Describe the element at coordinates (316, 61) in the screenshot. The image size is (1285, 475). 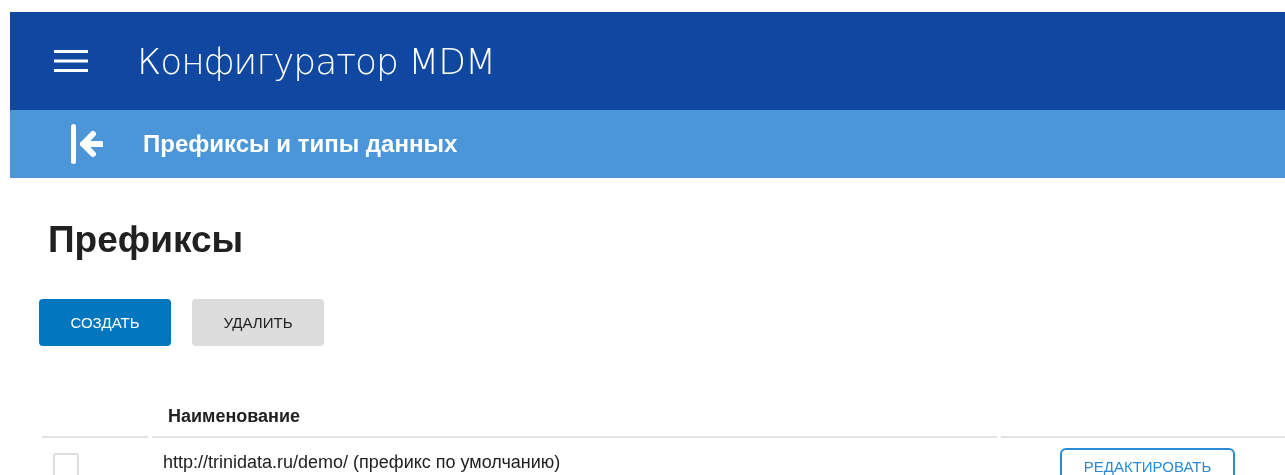
I see `app-title: Конфигуратор MDM` at that location.